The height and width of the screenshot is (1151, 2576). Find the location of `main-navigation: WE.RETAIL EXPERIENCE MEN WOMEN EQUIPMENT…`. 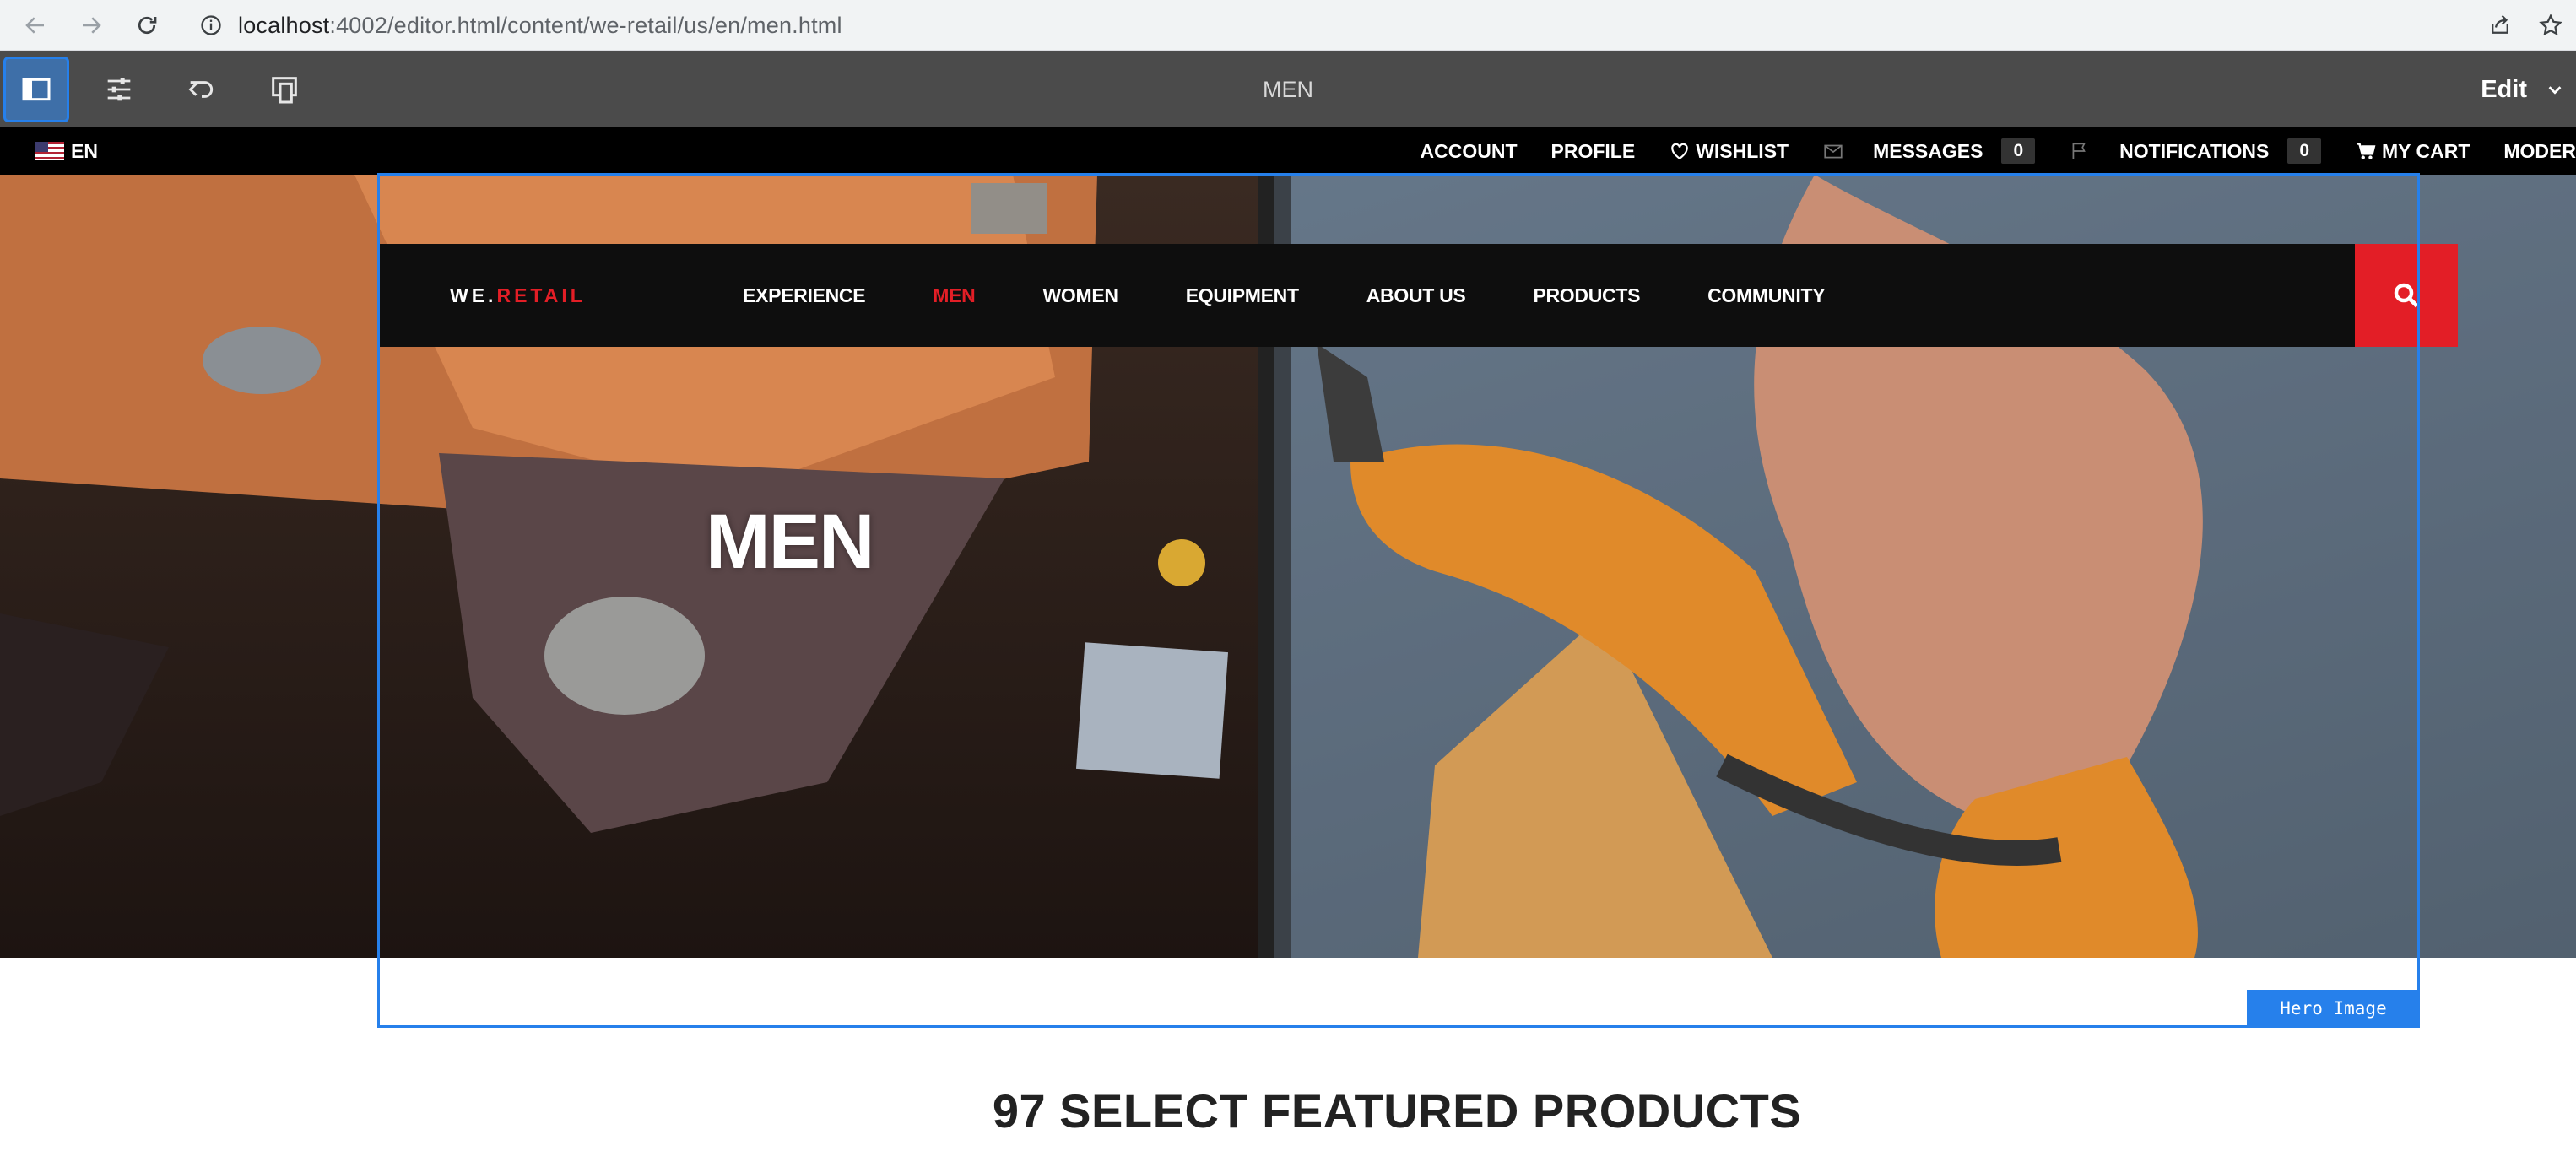

main-navigation: WE.RETAIL EXPERIENCE MEN WOMEN EQUIPMENT… is located at coordinates (1418, 295).